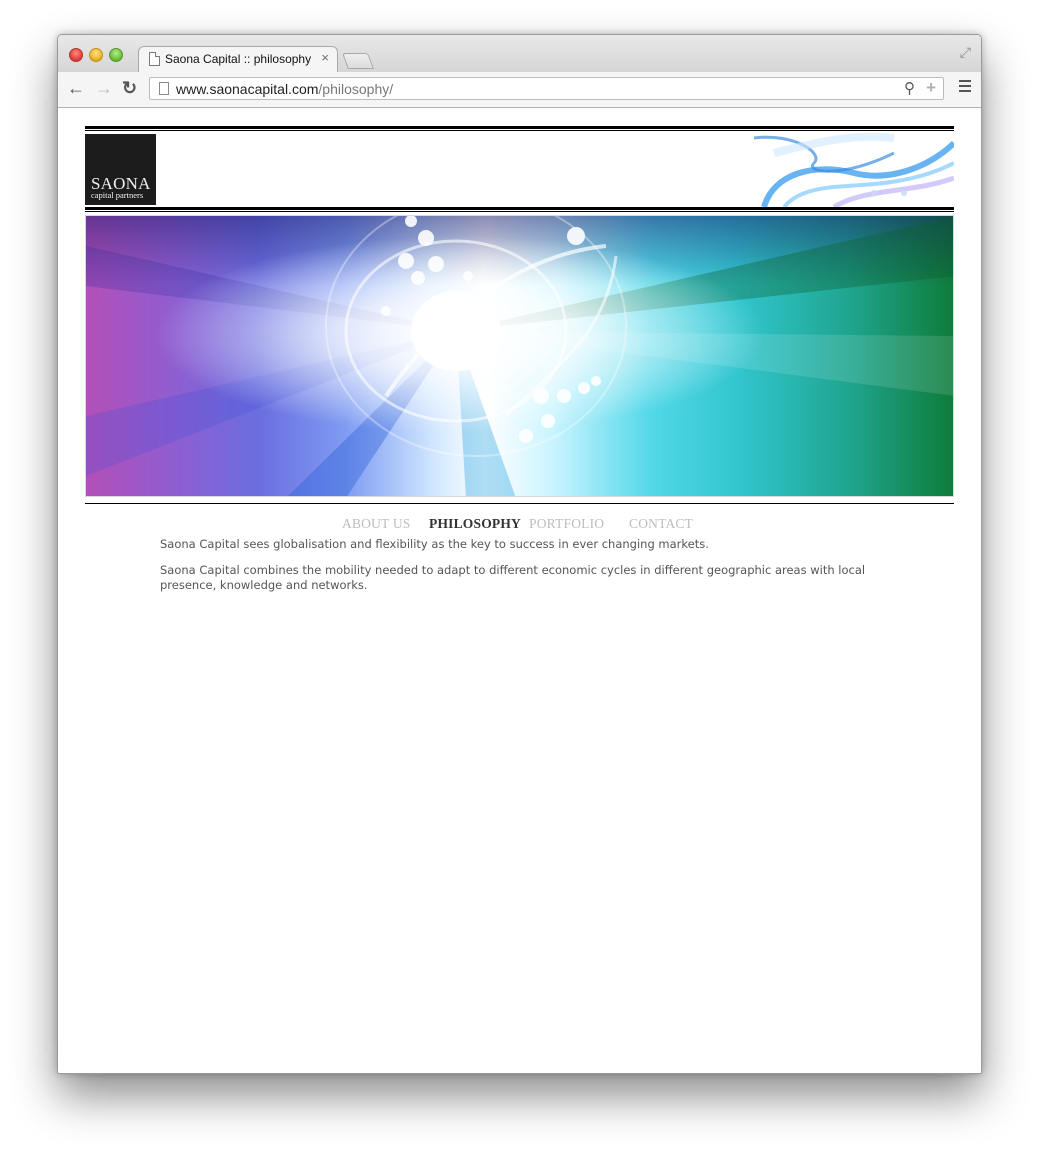 This screenshot has height=1152, width=1037. Describe the element at coordinates (76, 55) in the screenshot. I see `close-window-button` at that location.